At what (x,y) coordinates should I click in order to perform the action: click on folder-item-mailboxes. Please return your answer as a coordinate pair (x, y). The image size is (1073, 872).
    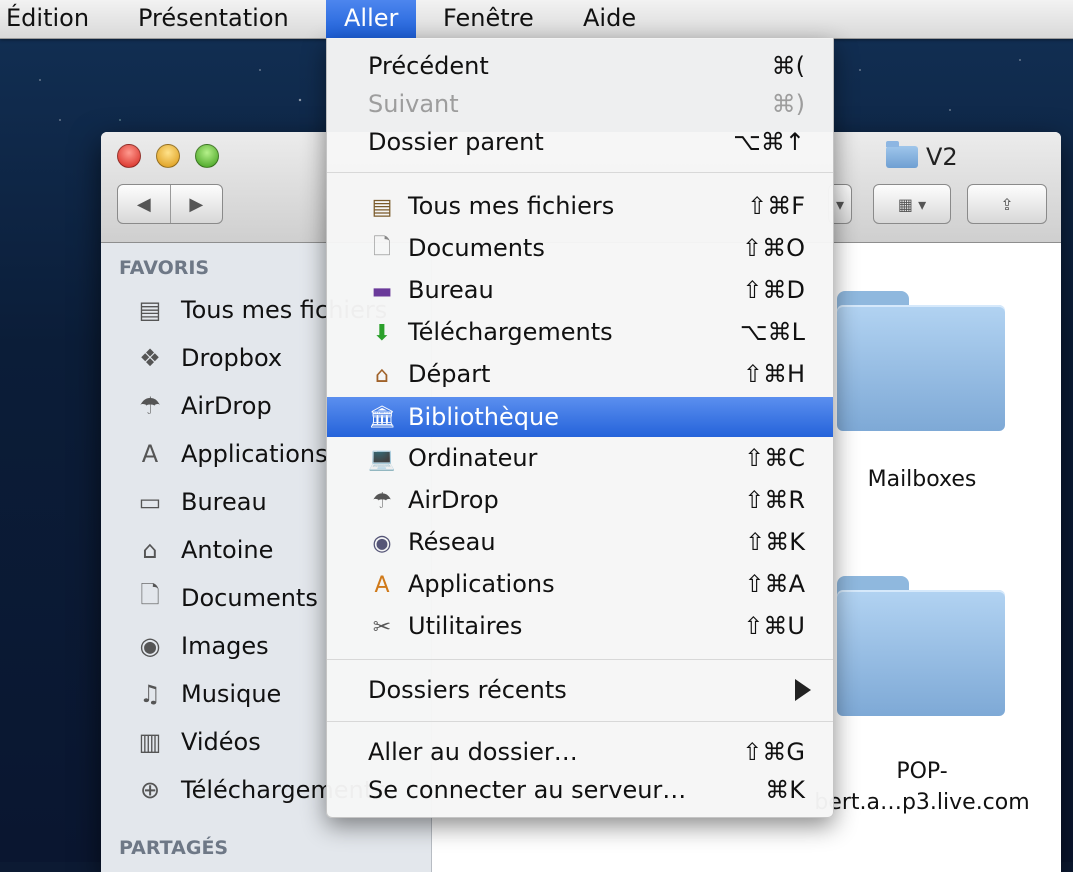
    Looking at the image, I should click on (921, 361).